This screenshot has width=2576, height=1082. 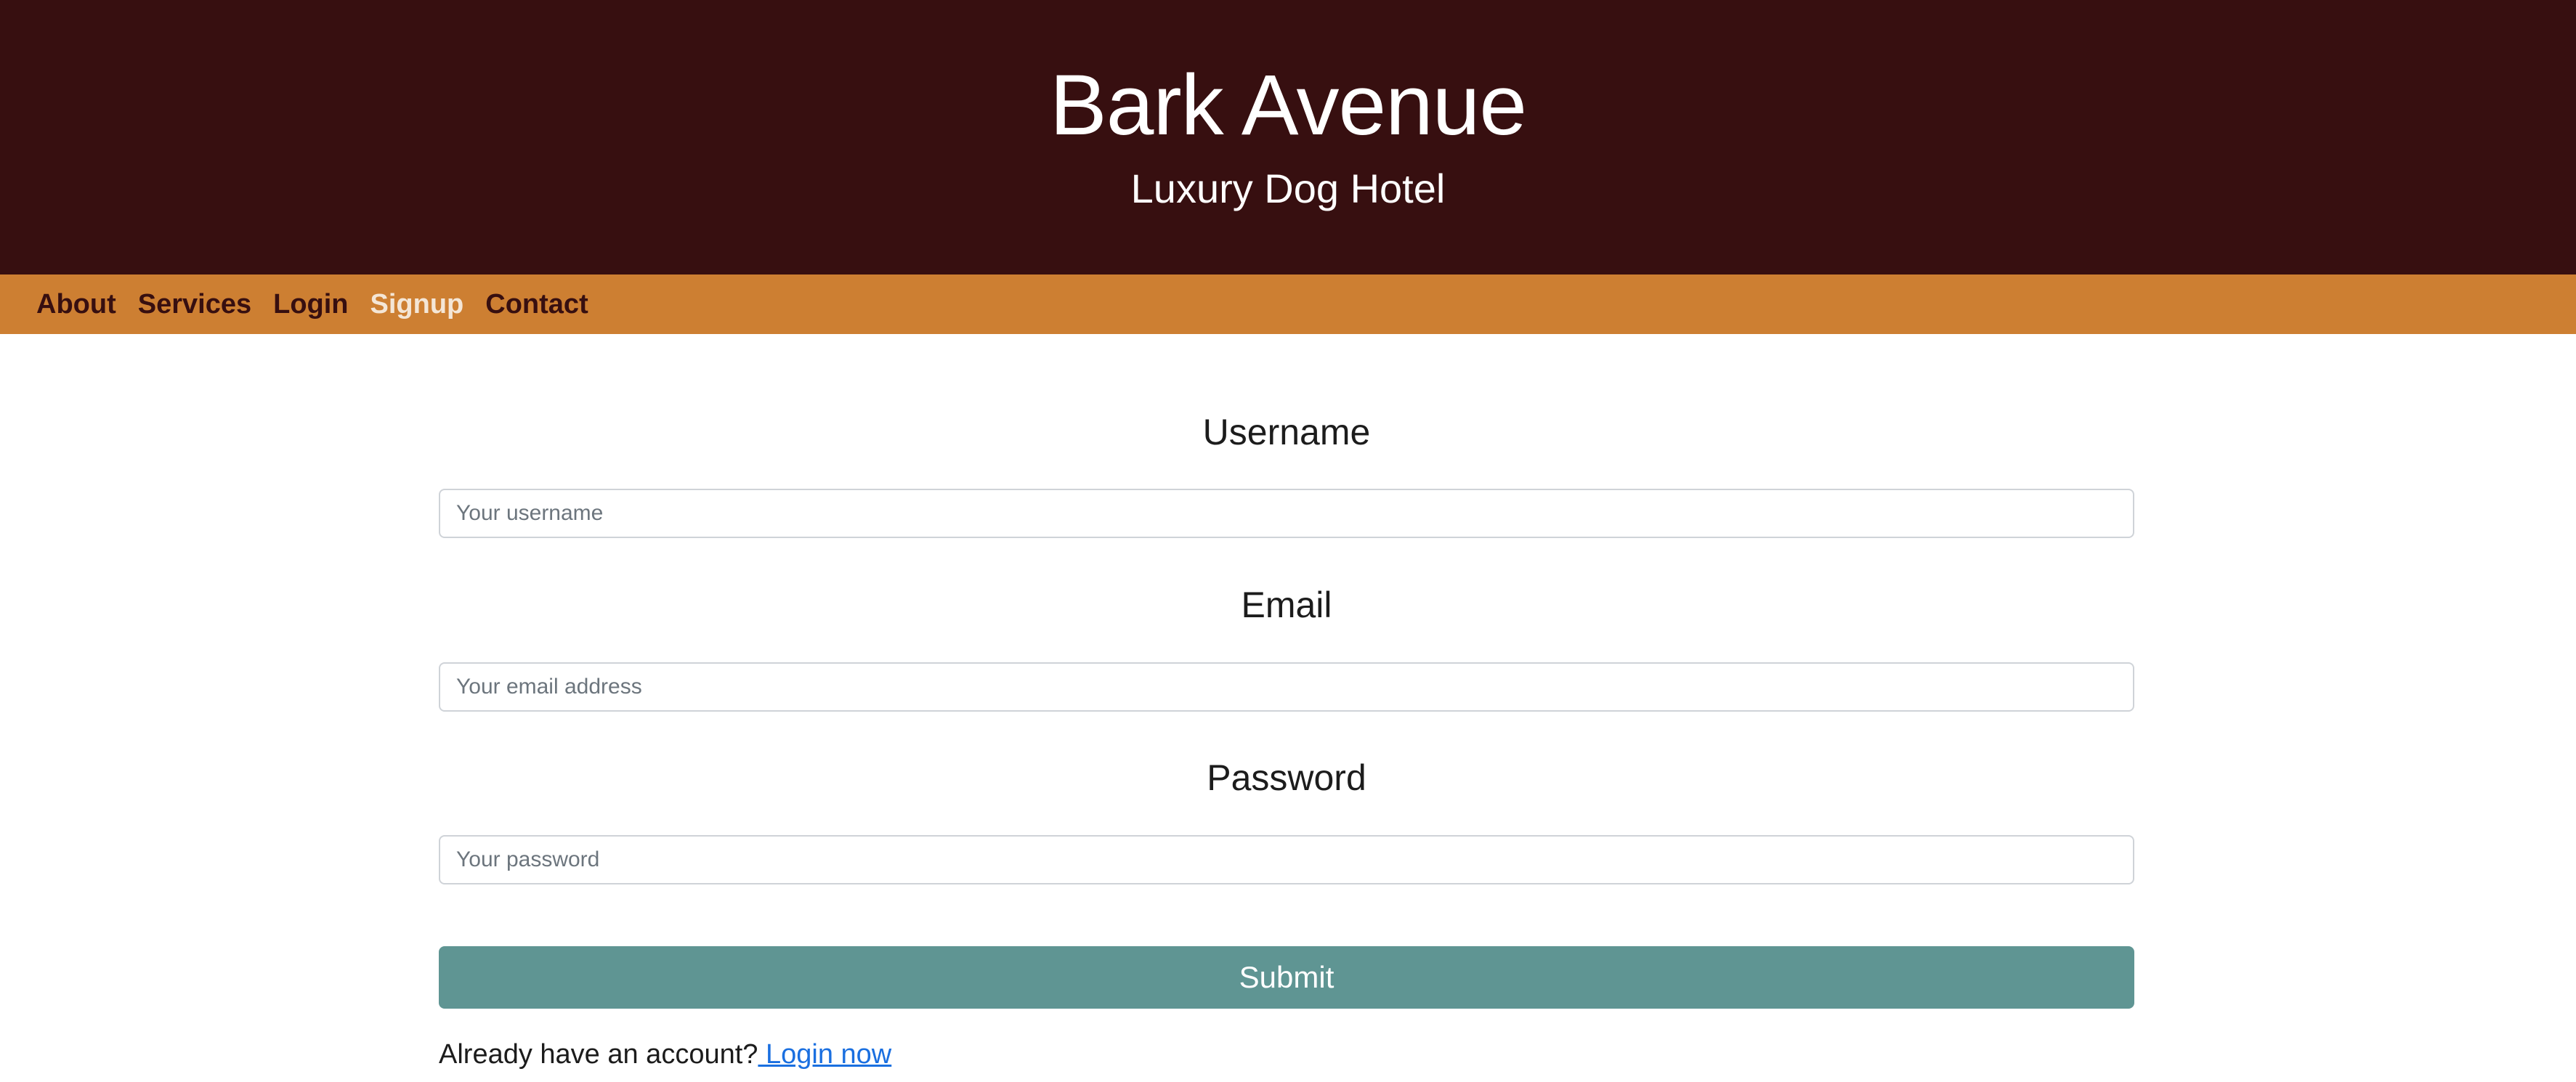 What do you see at coordinates (1286, 778) in the screenshot?
I see `password-label: Password` at bounding box center [1286, 778].